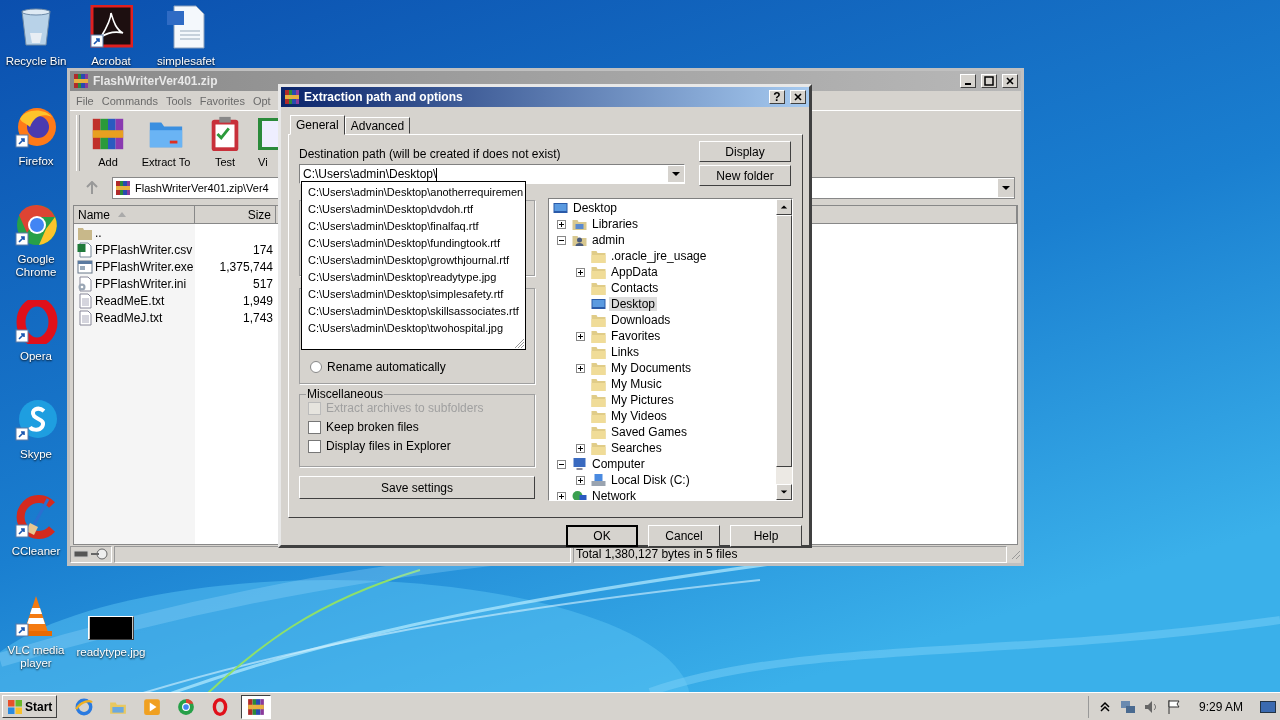 The image size is (1280, 720). Describe the element at coordinates (261, 100) in the screenshot. I see `menu-item: Opt` at that location.